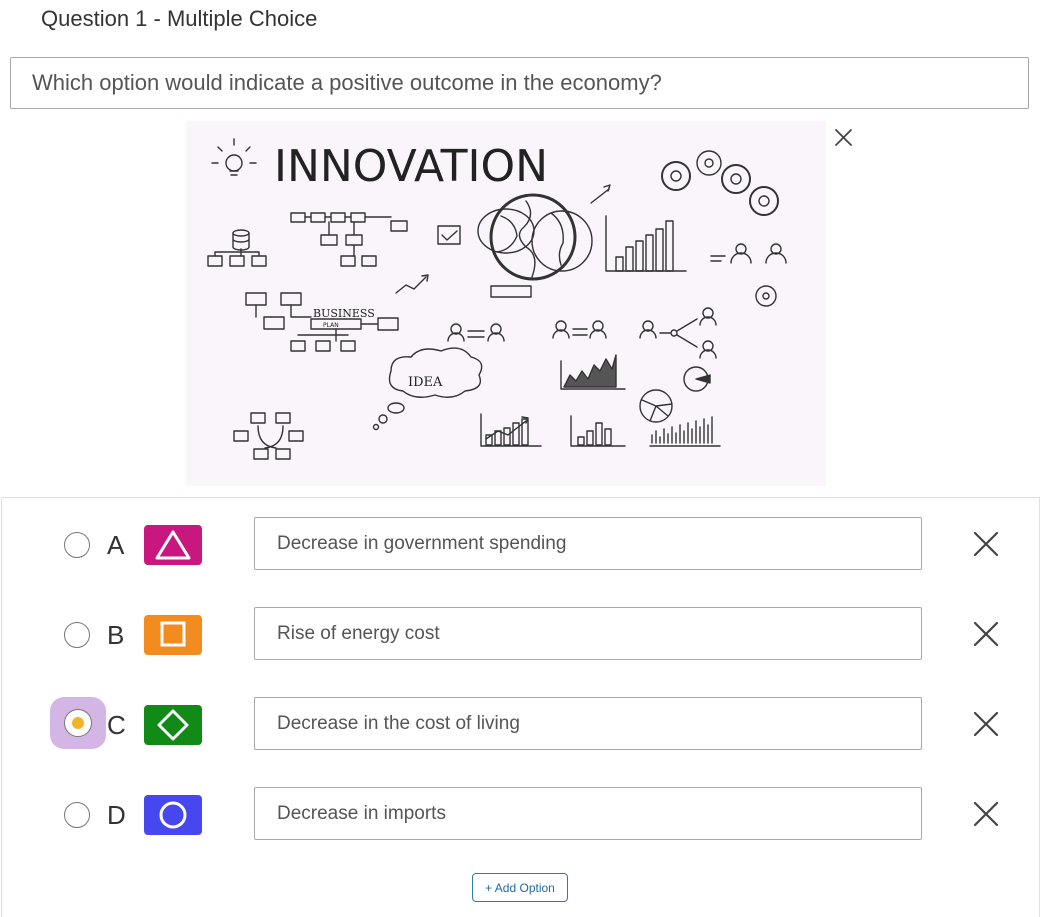 This screenshot has width=1041, height=917. Describe the element at coordinates (77, 545) in the screenshot. I see `option-a-radio` at that location.